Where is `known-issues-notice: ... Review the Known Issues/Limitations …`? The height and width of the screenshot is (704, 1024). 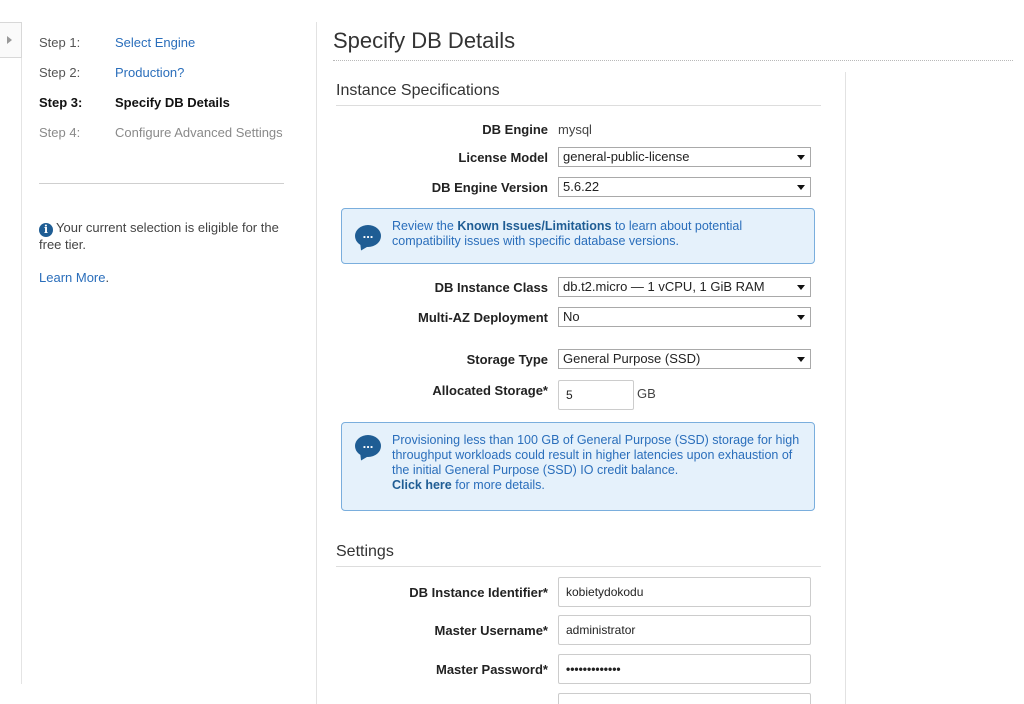
known-issues-notice: ... Review the Known Issues/Limitations … is located at coordinates (578, 236).